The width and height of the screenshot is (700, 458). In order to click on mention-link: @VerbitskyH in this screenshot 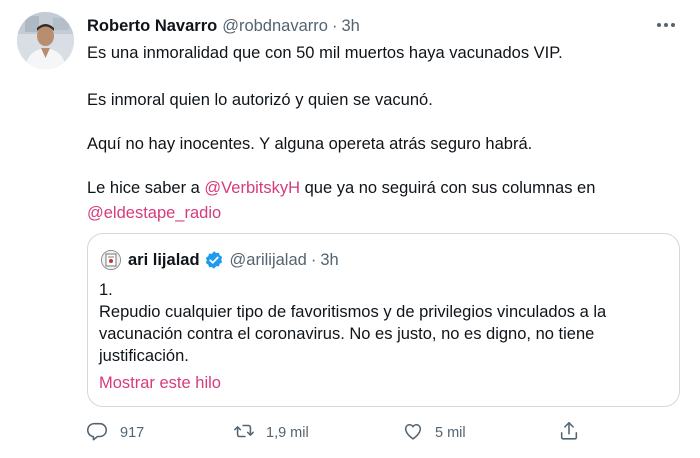, I will do `click(252, 188)`.